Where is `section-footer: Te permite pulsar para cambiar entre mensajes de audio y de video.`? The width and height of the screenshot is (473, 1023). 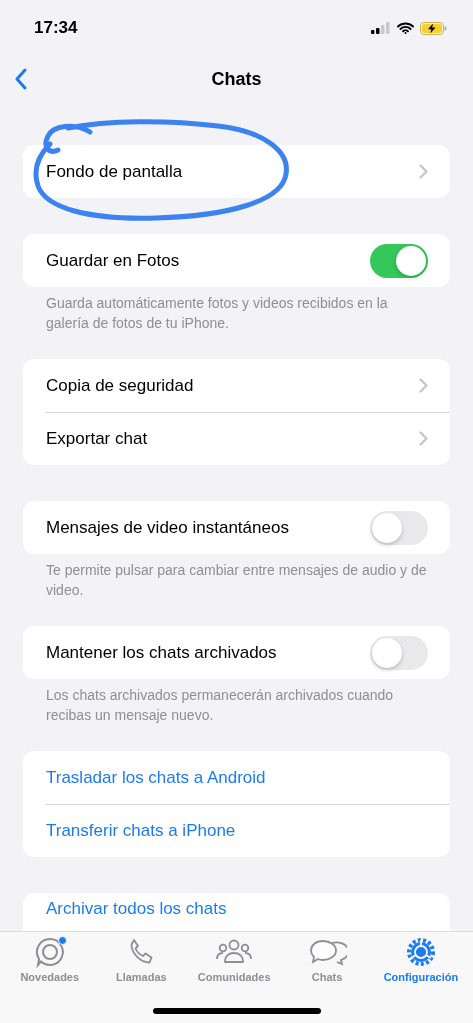
section-footer: Te permite pulsar para cambiar entre mensajes de audio y de video. is located at coordinates (236, 577).